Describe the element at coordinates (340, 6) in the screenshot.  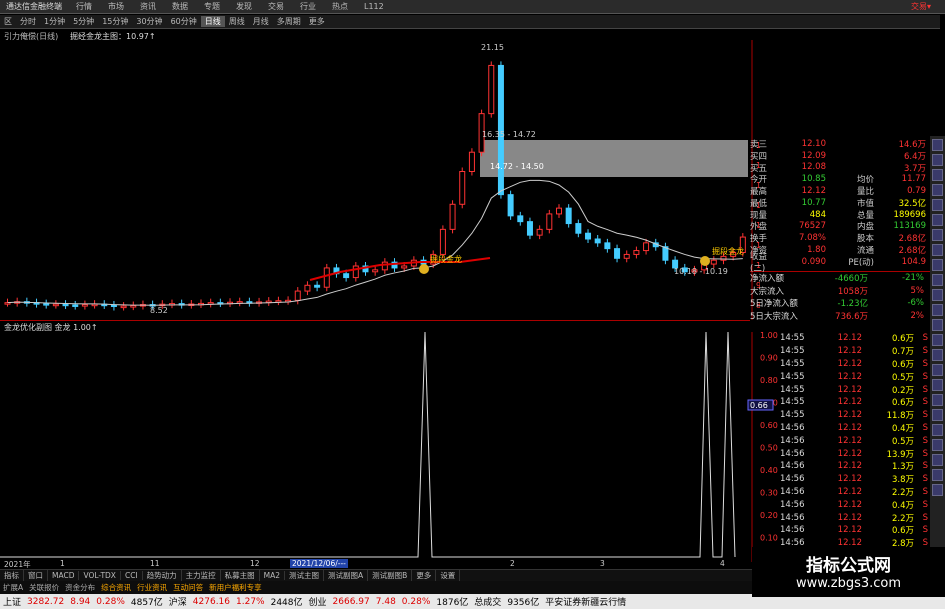
I see `menu-hot: 热点` at that location.